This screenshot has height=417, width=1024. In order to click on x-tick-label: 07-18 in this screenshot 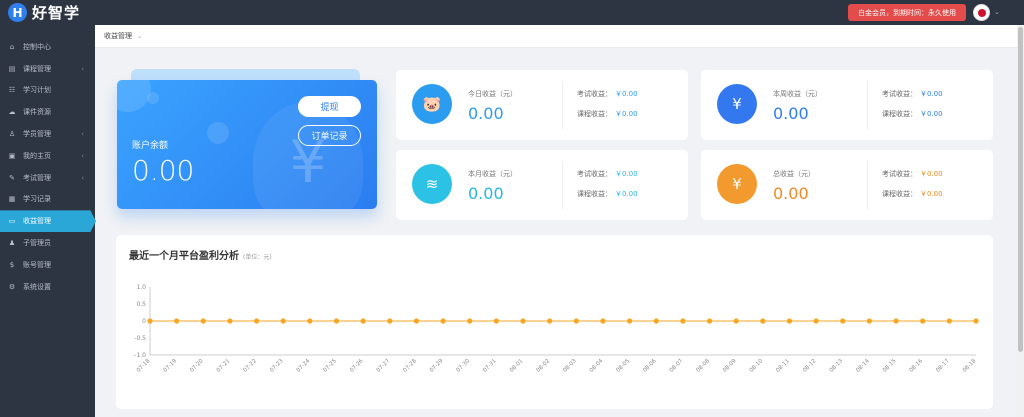, I will do `click(144, 366)`.